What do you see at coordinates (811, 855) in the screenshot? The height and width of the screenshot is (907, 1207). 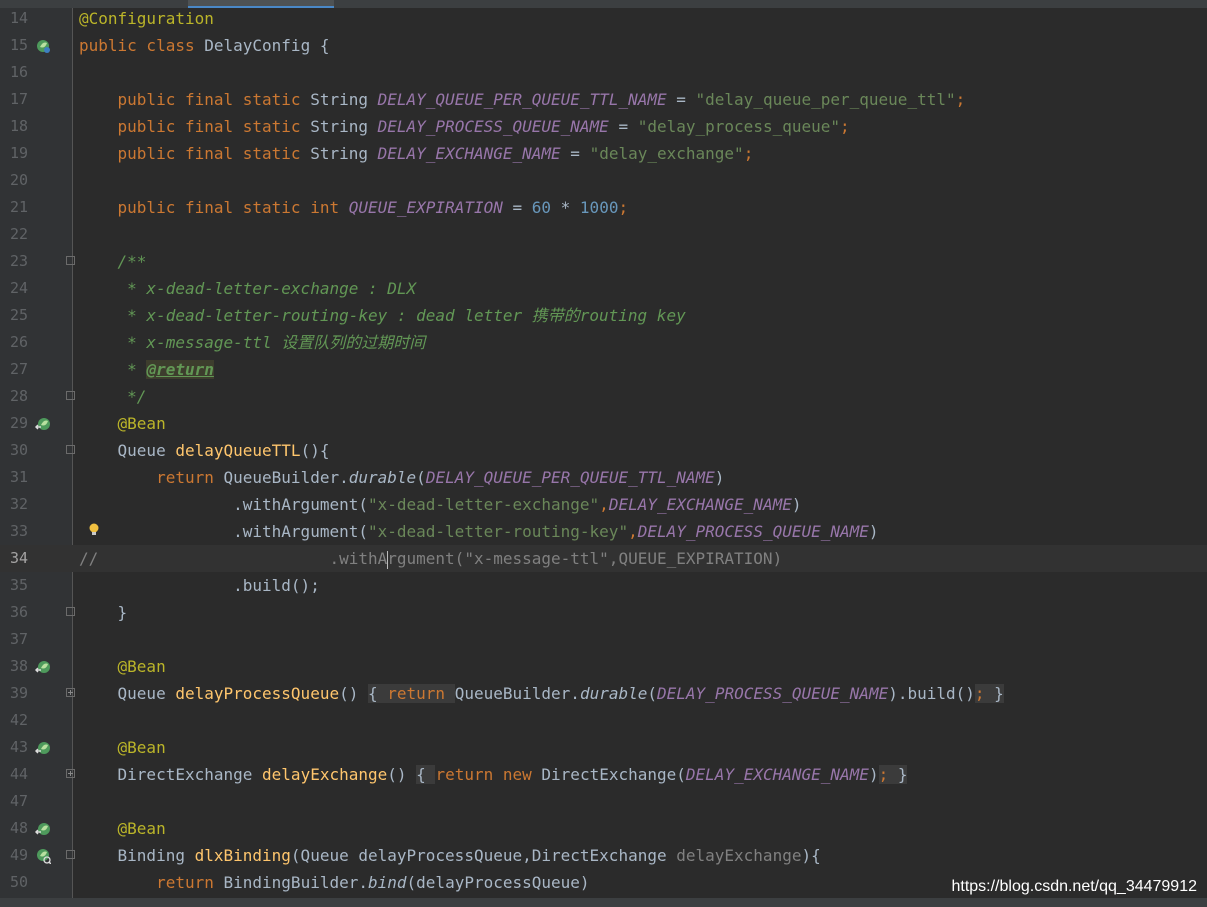 I see `punctuation-token: ){` at bounding box center [811, 855].